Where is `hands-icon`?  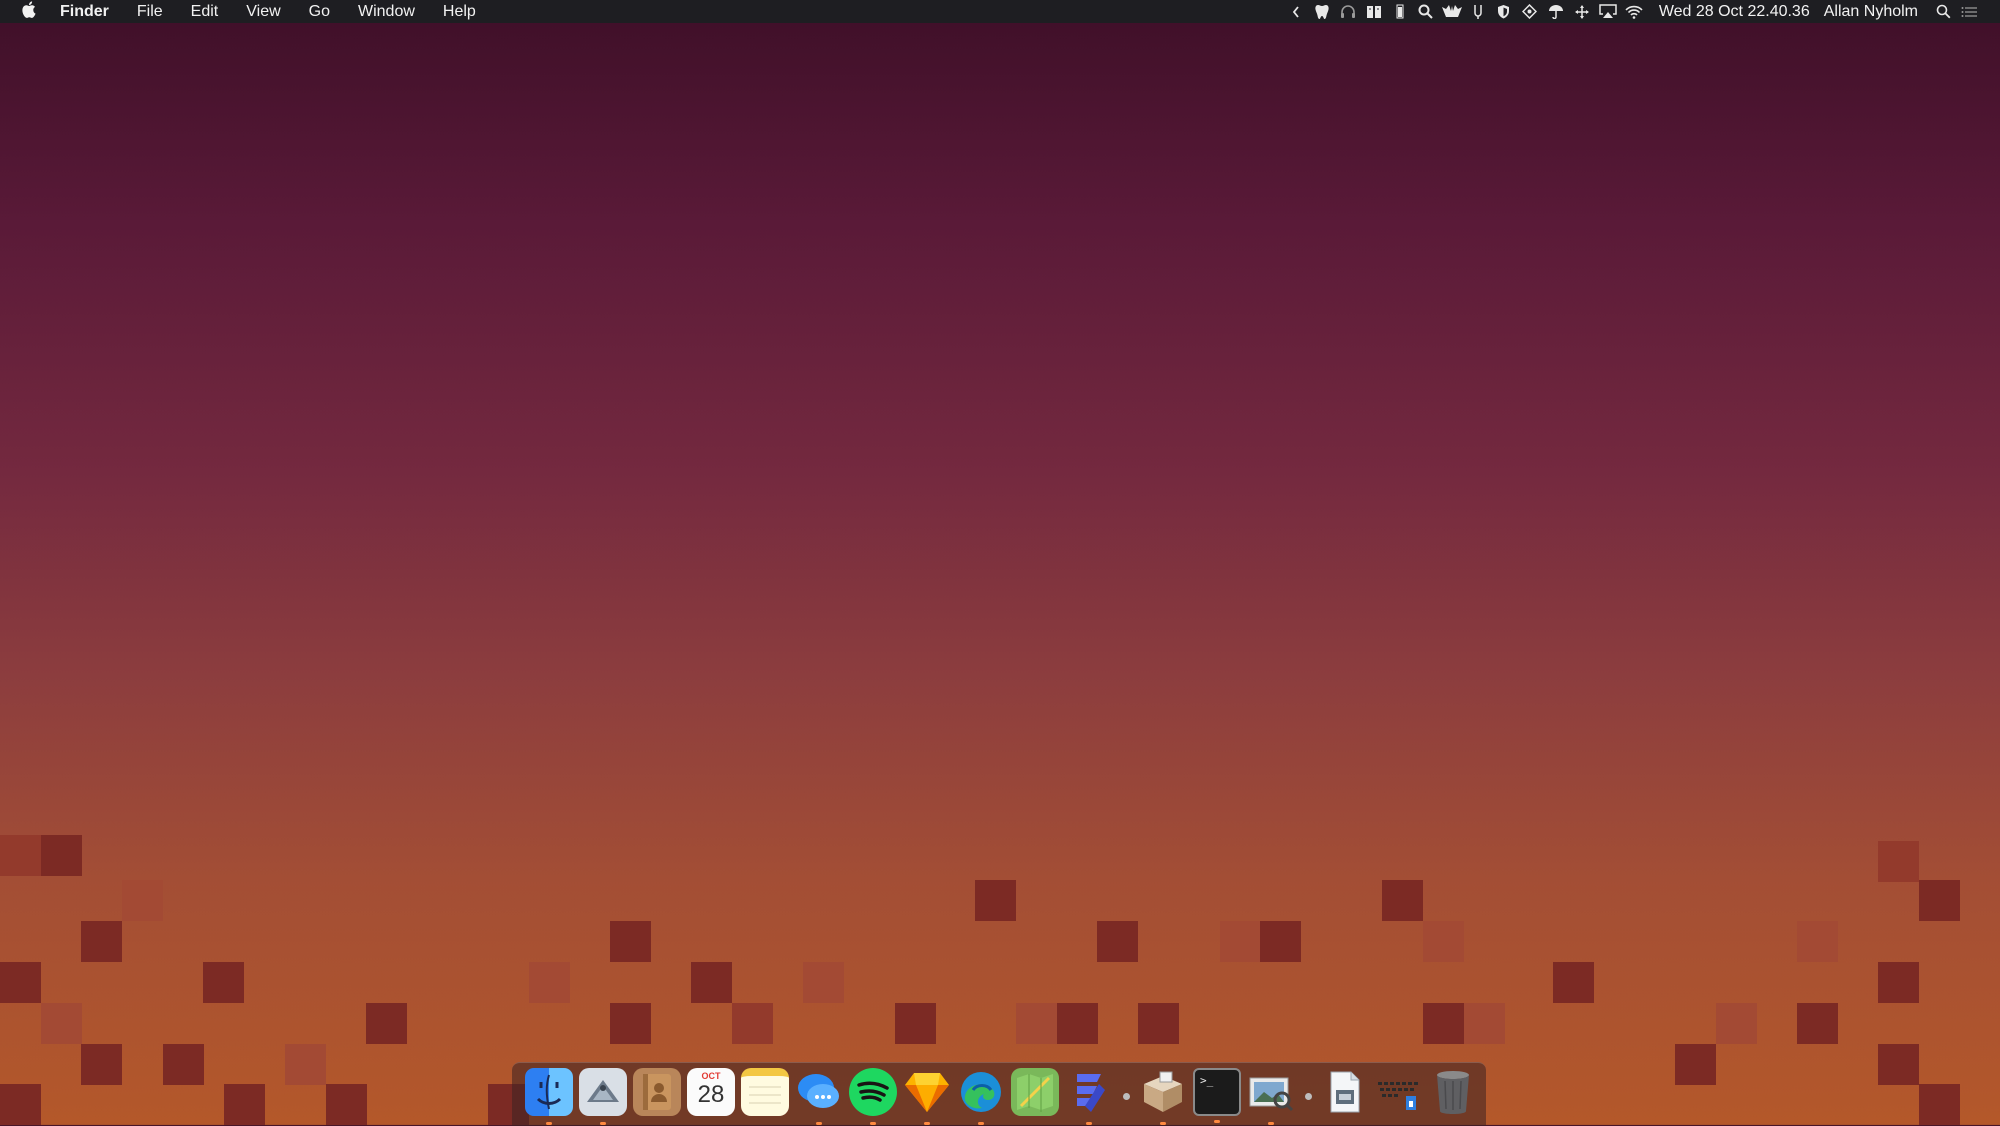 hands-icon is located at coordinates (1452, 11).